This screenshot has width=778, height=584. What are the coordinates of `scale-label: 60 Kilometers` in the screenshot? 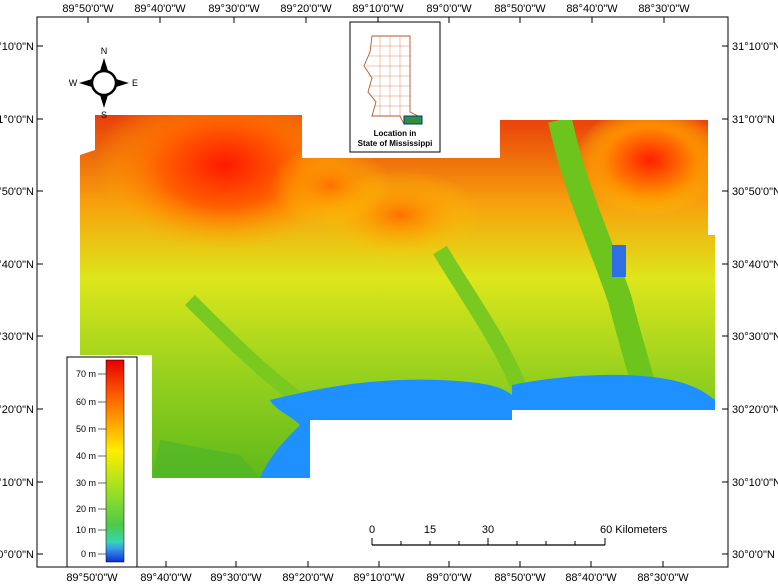 It's located at (634, 530).